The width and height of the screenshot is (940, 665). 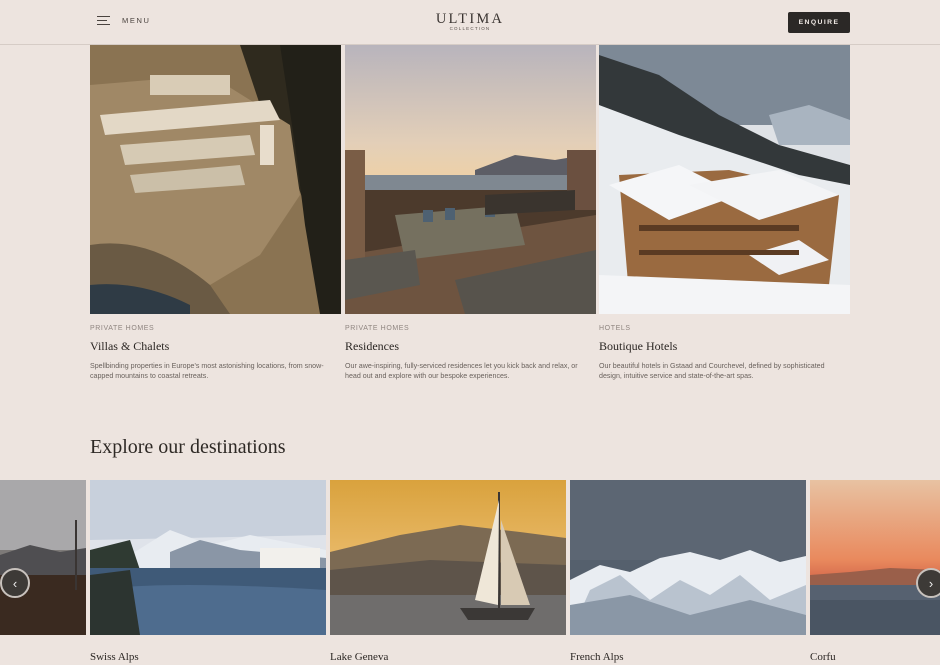 I want to click on partial-left-image, so click(x=43, y=557).